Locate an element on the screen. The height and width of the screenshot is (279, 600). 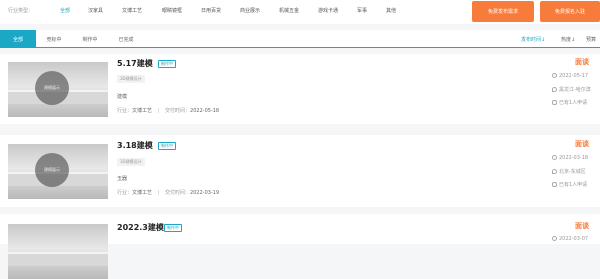
location-value: 黑龙江-哈尔滨 is located at coordinates (575, 90).